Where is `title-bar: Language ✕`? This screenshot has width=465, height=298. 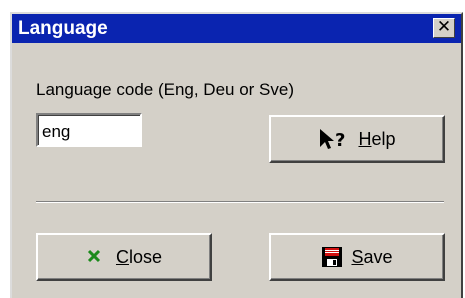
title-bar: Language ✕ is located at coordinates (236, 29).